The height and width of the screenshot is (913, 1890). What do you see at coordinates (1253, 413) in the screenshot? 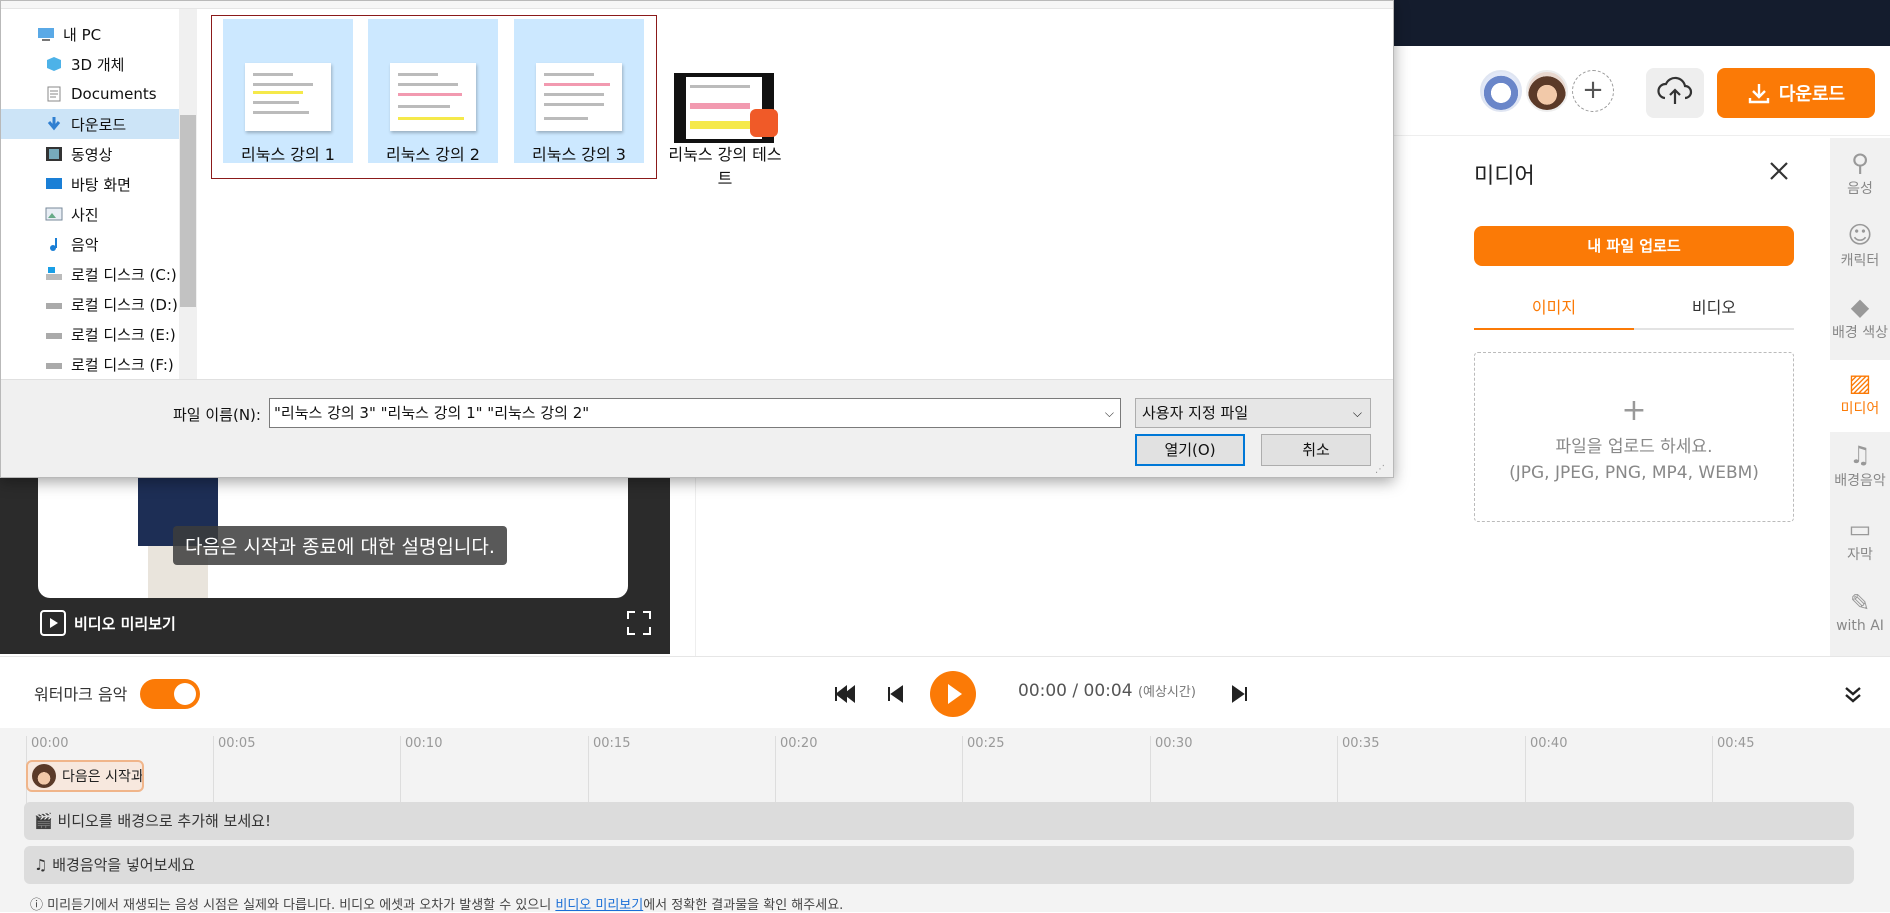
I see `filetype-select: 사용자 지정 파일 ⌵` at bounding box center [1253, 413].